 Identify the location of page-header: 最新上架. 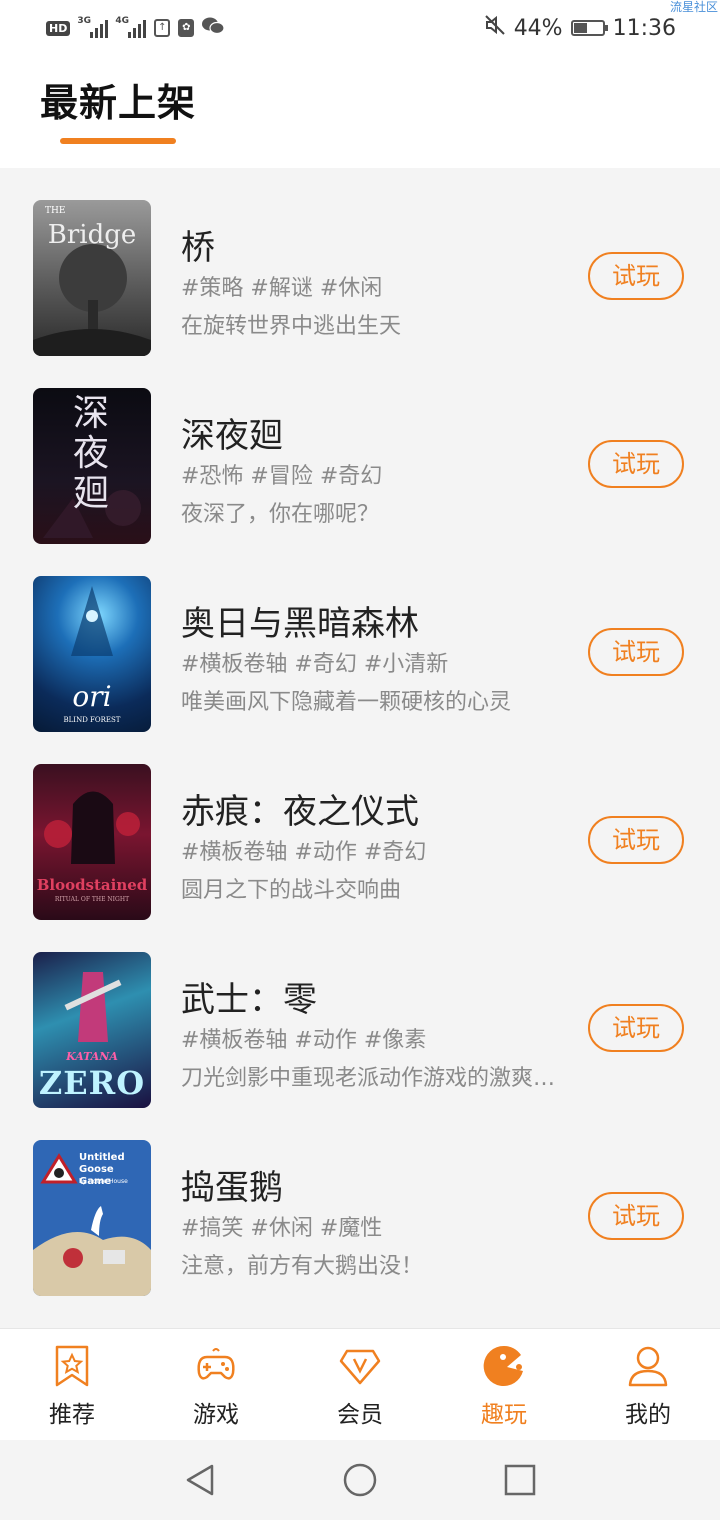
(360, 113).